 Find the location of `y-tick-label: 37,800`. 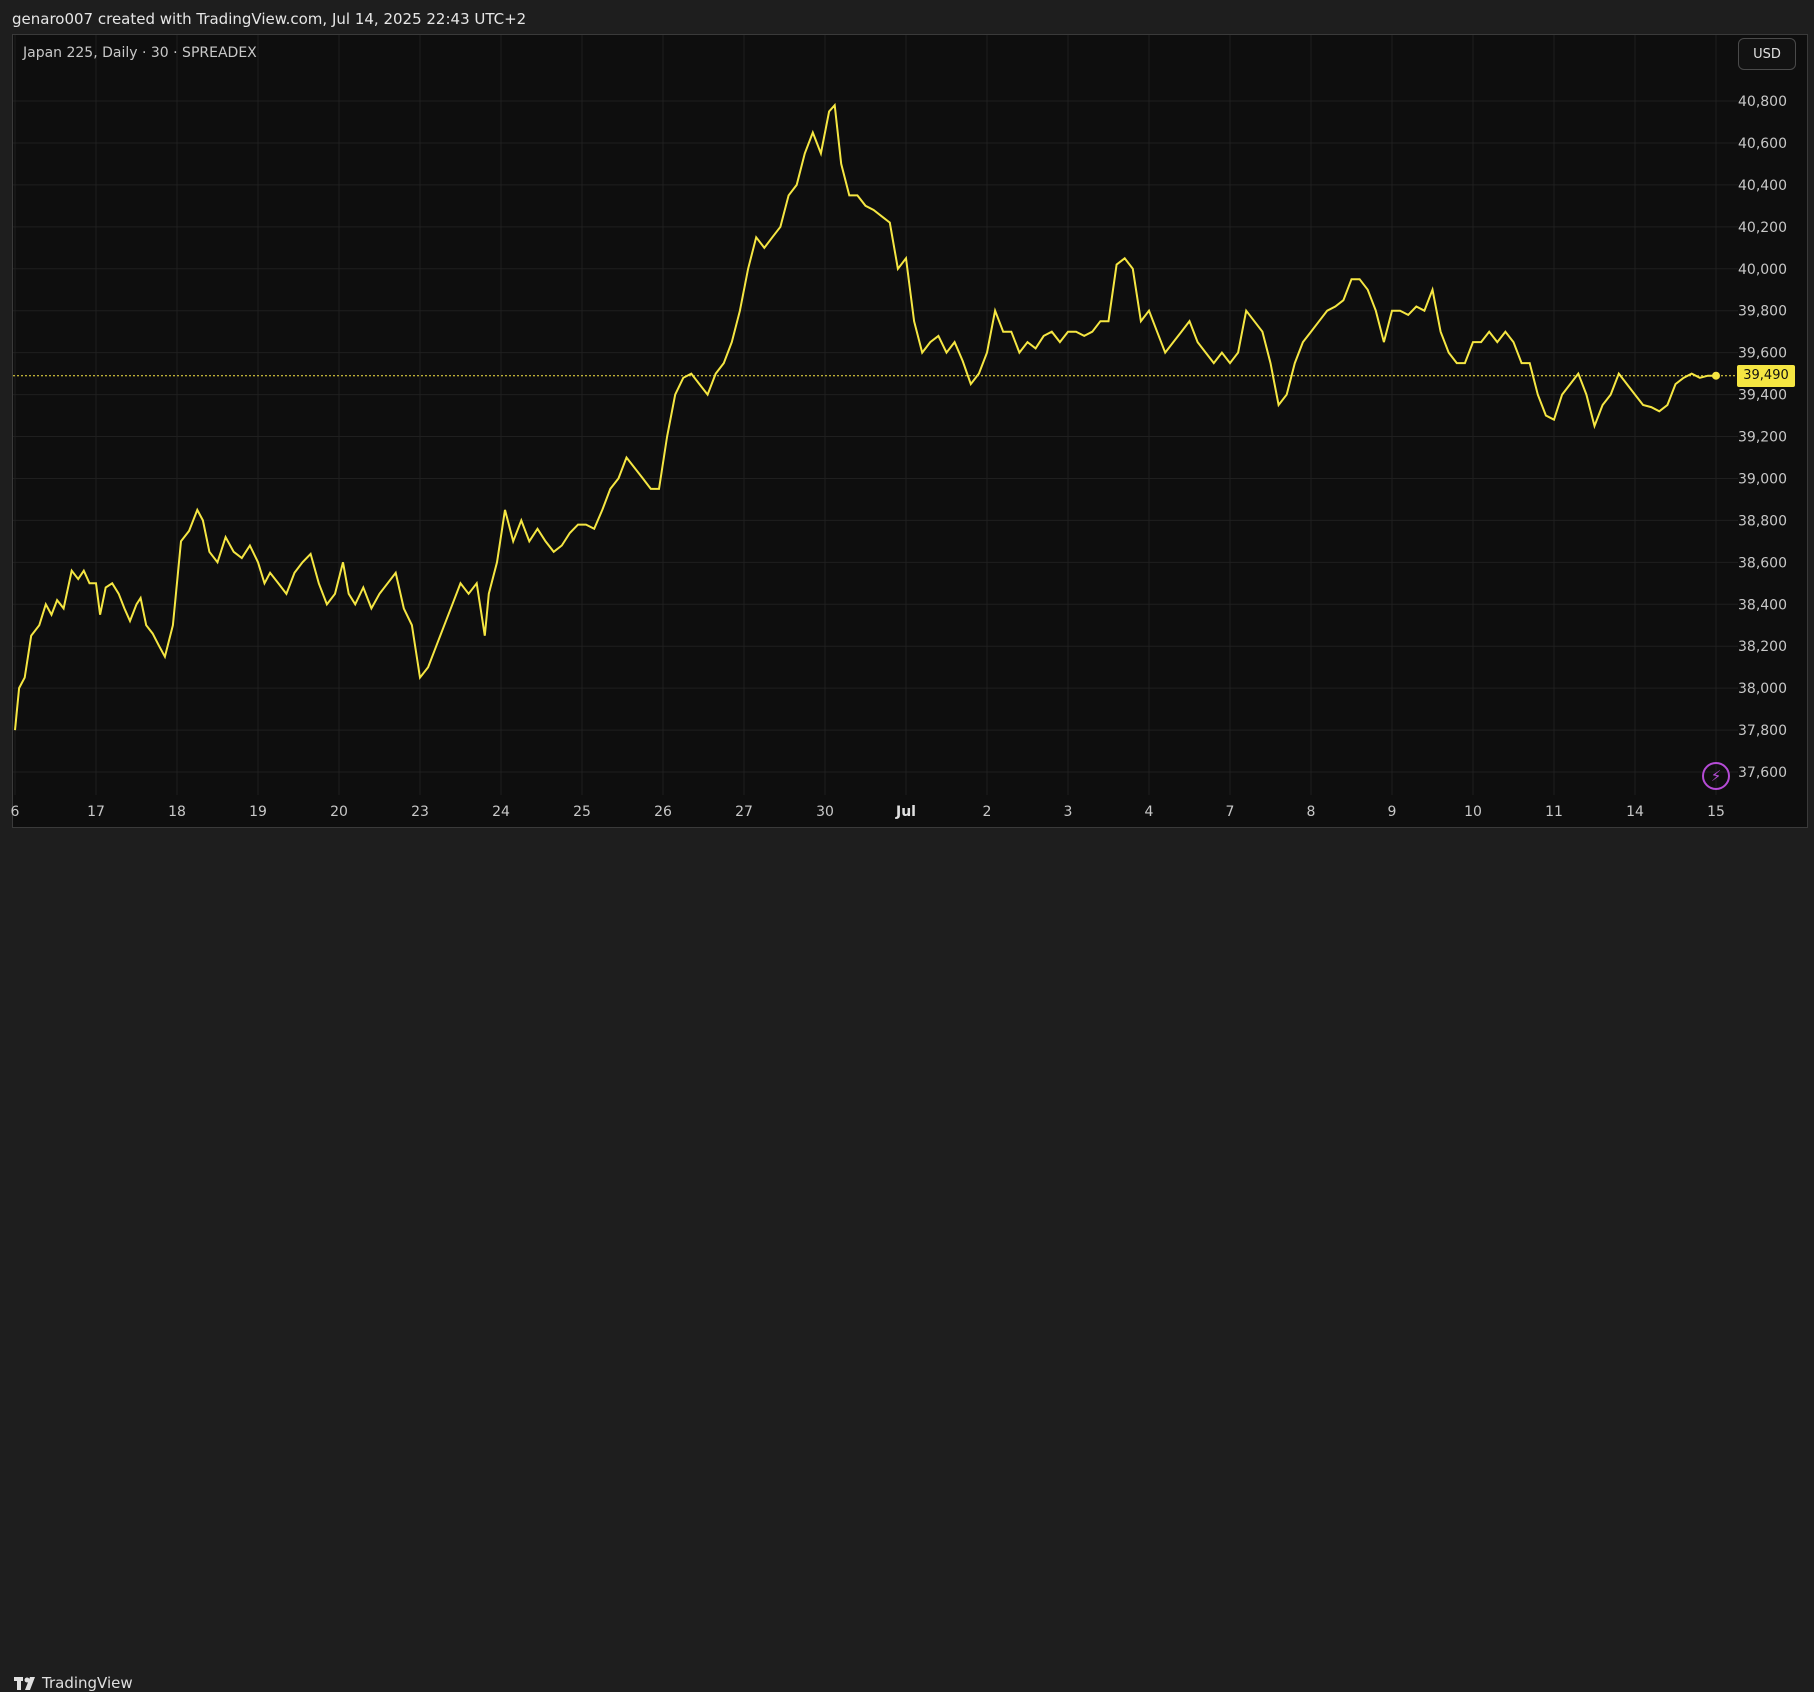

y-tick-label: 37,800 is located at coordinates (1762, 731).